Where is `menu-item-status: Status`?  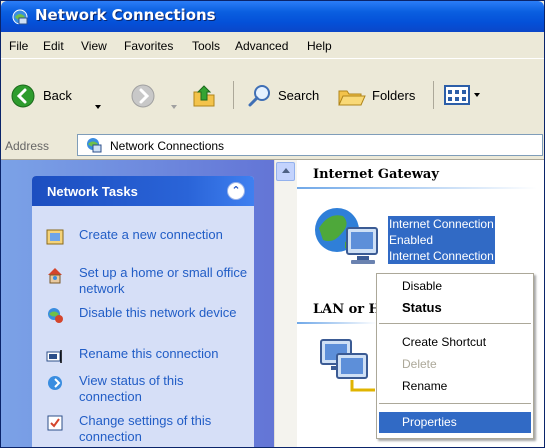
menu-item-status: Status is located at coordinates (455, 307).